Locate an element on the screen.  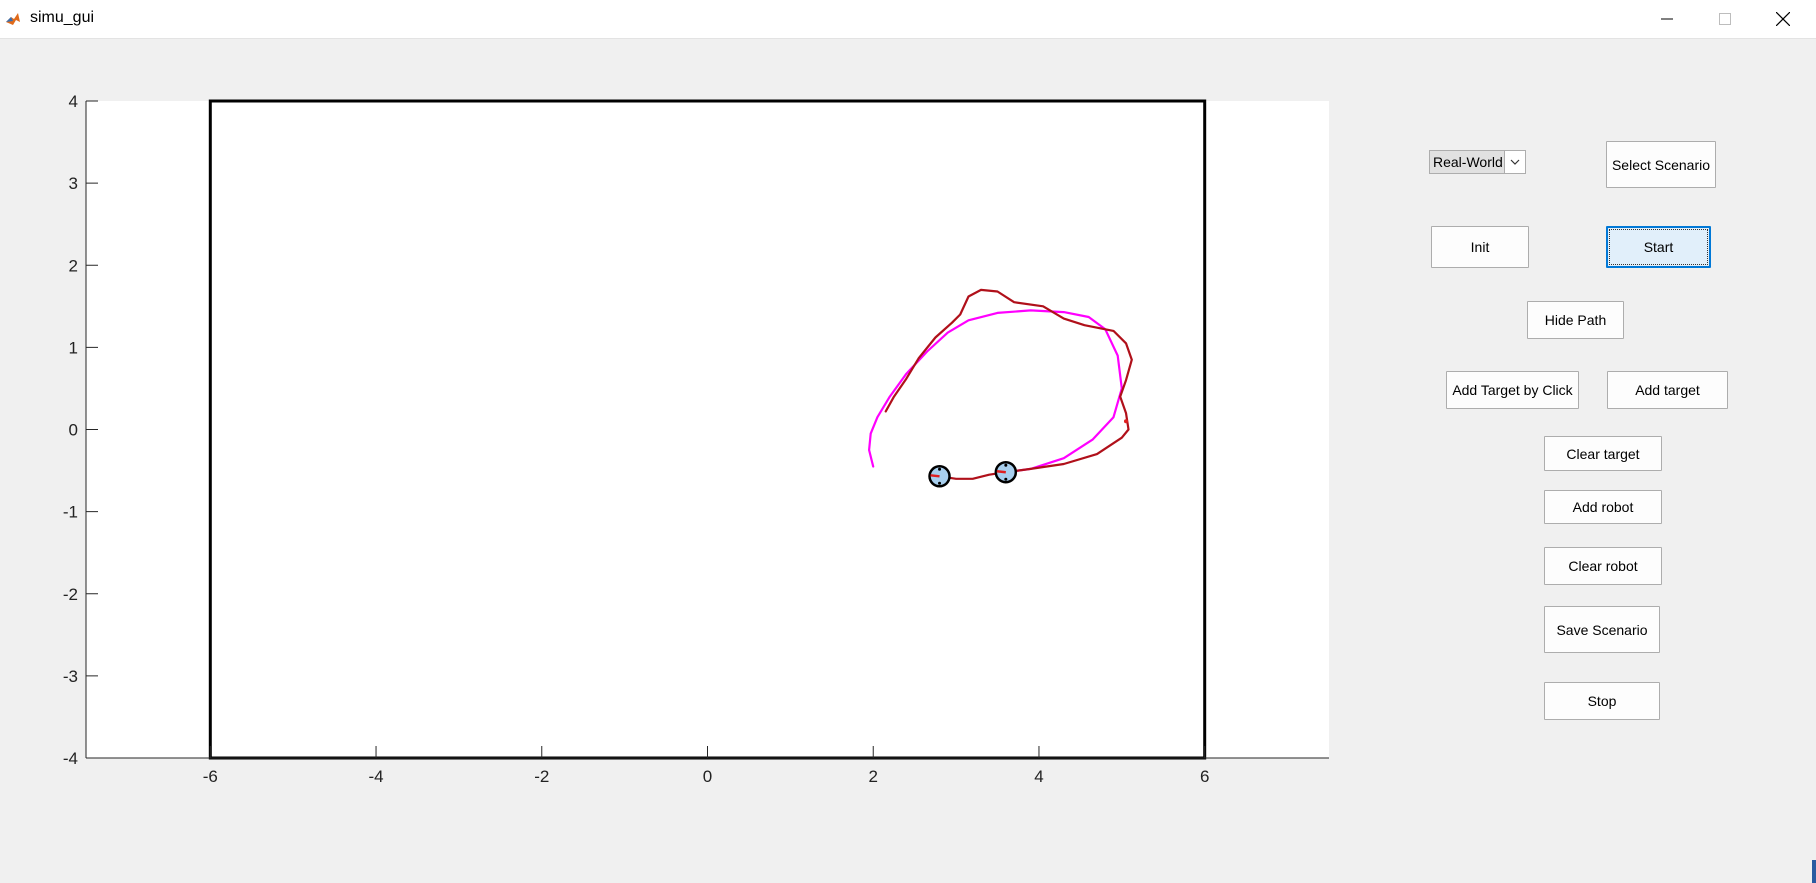
y-tick-label: 4 is located at coordinates (73, 101).